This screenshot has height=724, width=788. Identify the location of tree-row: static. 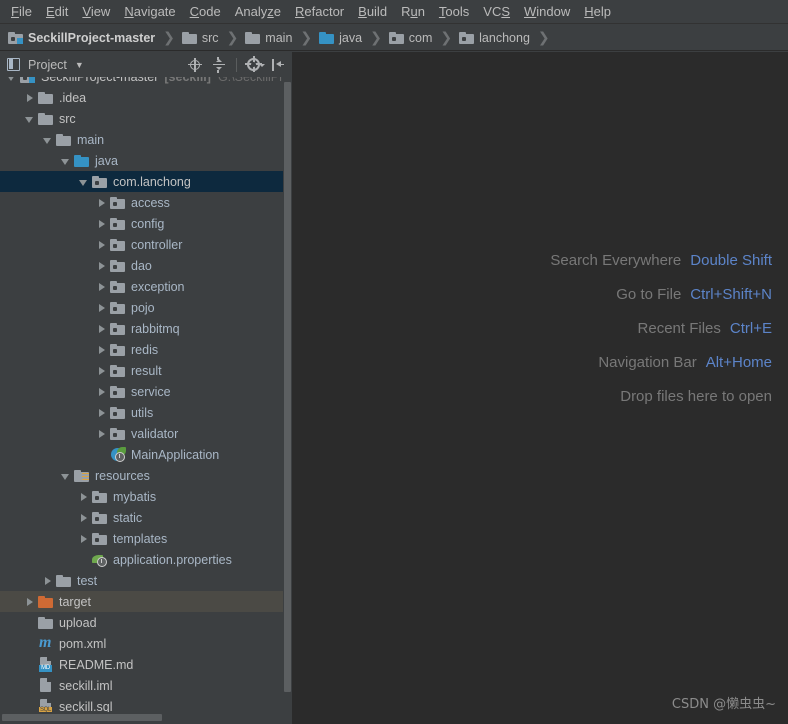
(146, 517).